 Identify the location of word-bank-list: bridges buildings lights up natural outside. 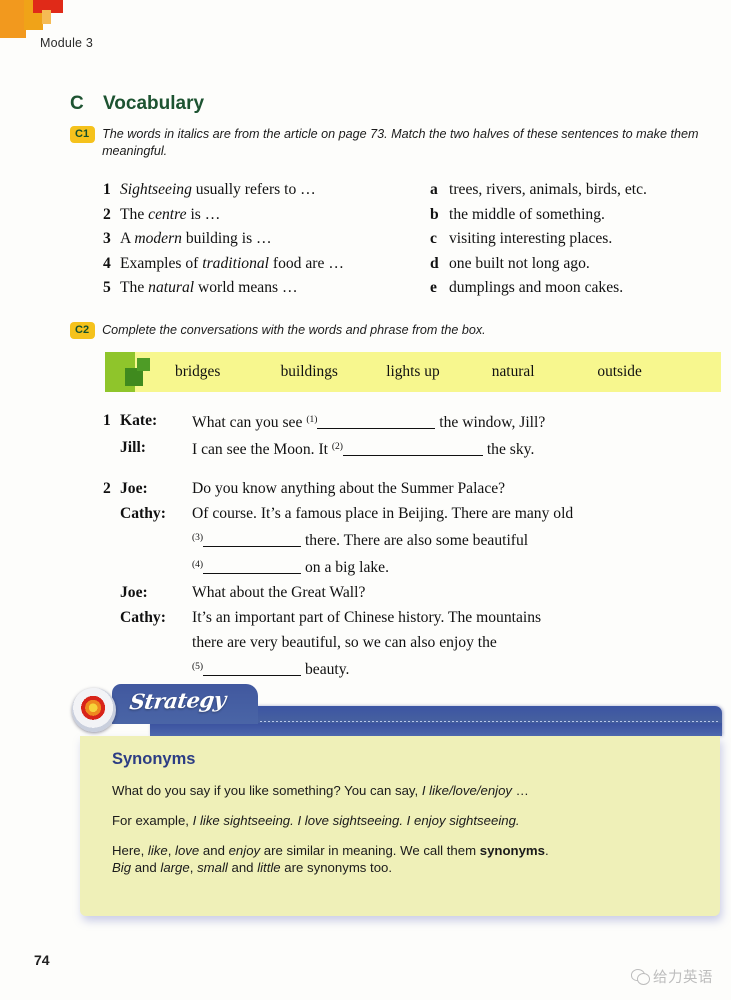
(439, 372).